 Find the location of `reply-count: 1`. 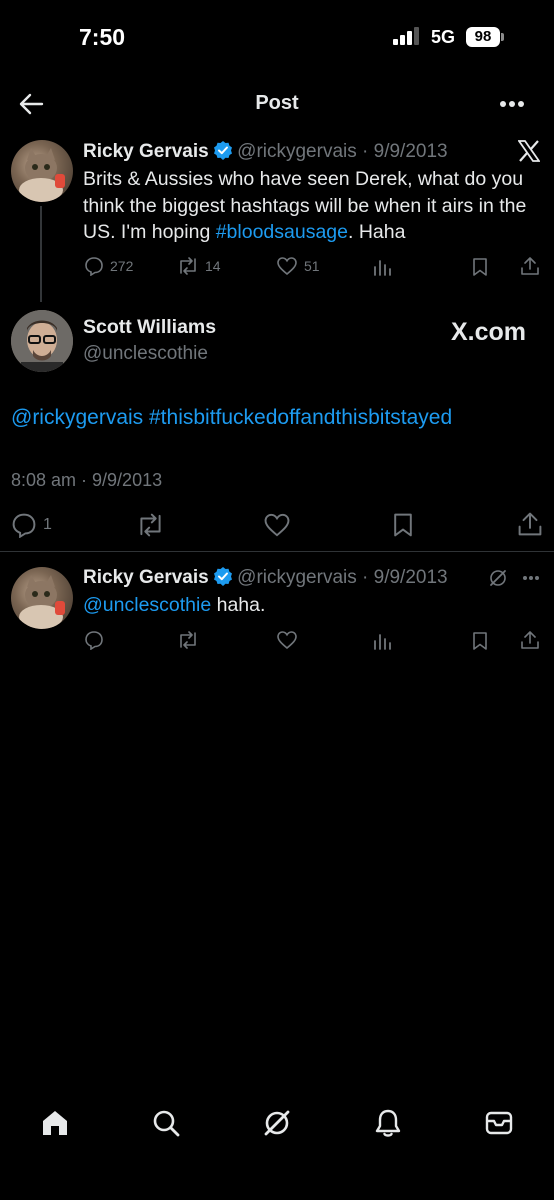

reply-count: 1 is located at coordinates (47, 524).